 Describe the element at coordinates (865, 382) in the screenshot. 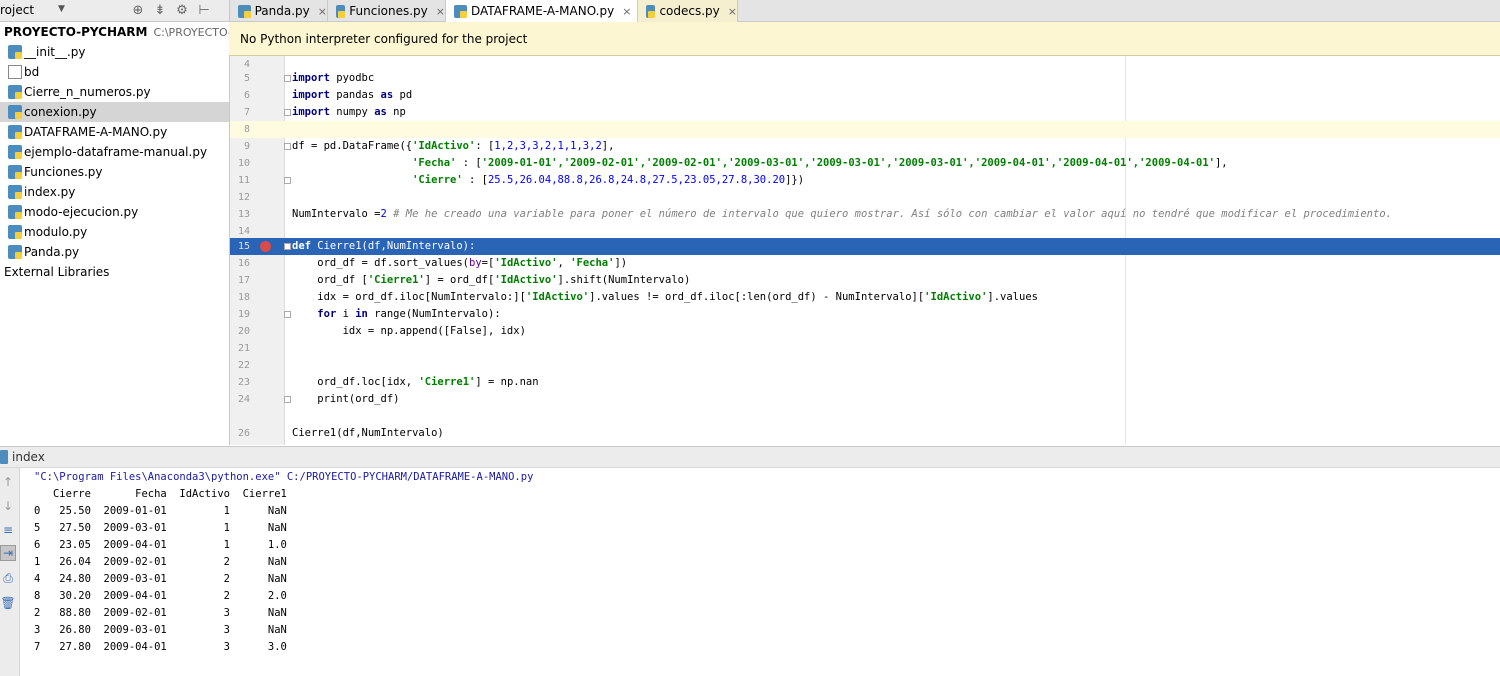

I see `code-line: 23 ord_df.loc[idx, 'Cierre1'] = np.nan` at that location.